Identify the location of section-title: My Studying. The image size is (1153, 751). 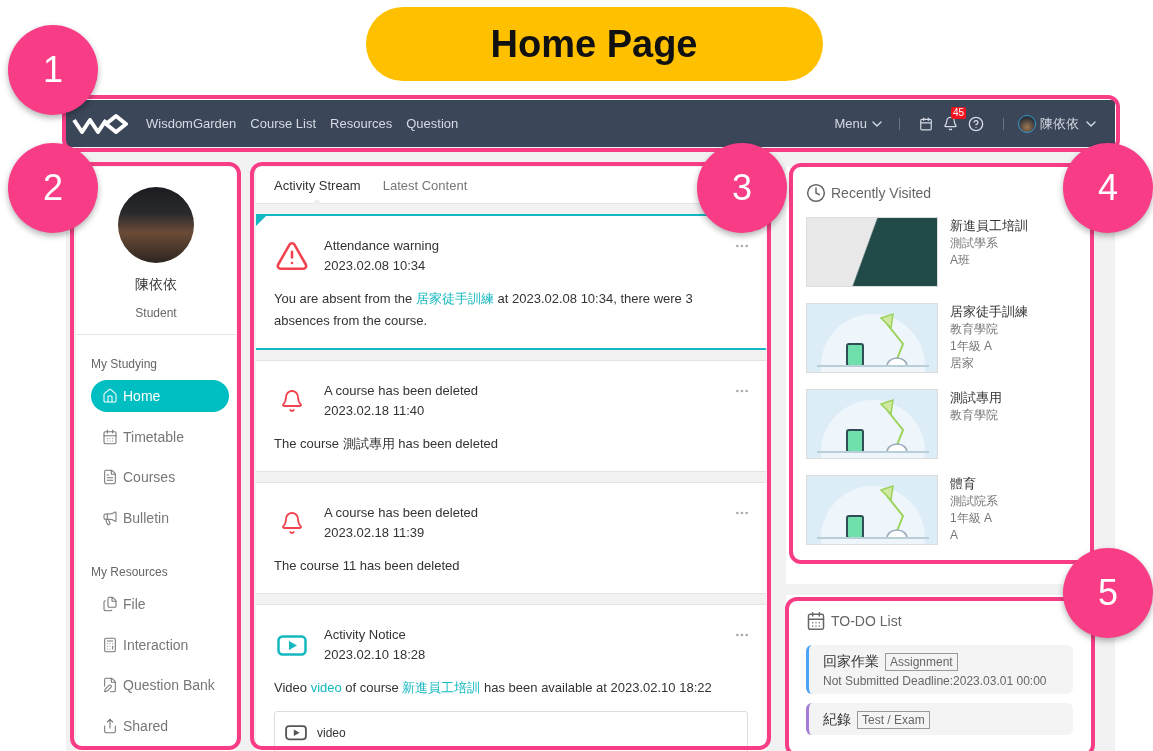
(124, 364).